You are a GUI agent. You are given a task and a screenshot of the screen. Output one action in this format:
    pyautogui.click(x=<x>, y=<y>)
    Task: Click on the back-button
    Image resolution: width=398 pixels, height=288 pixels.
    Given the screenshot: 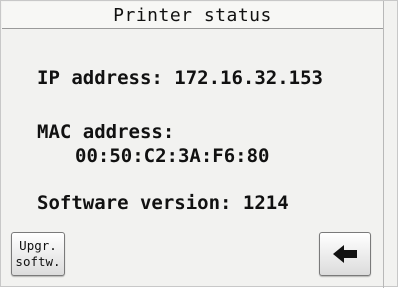 What is the action you would take?
    pyautogui.click(x=345, y=254)
    